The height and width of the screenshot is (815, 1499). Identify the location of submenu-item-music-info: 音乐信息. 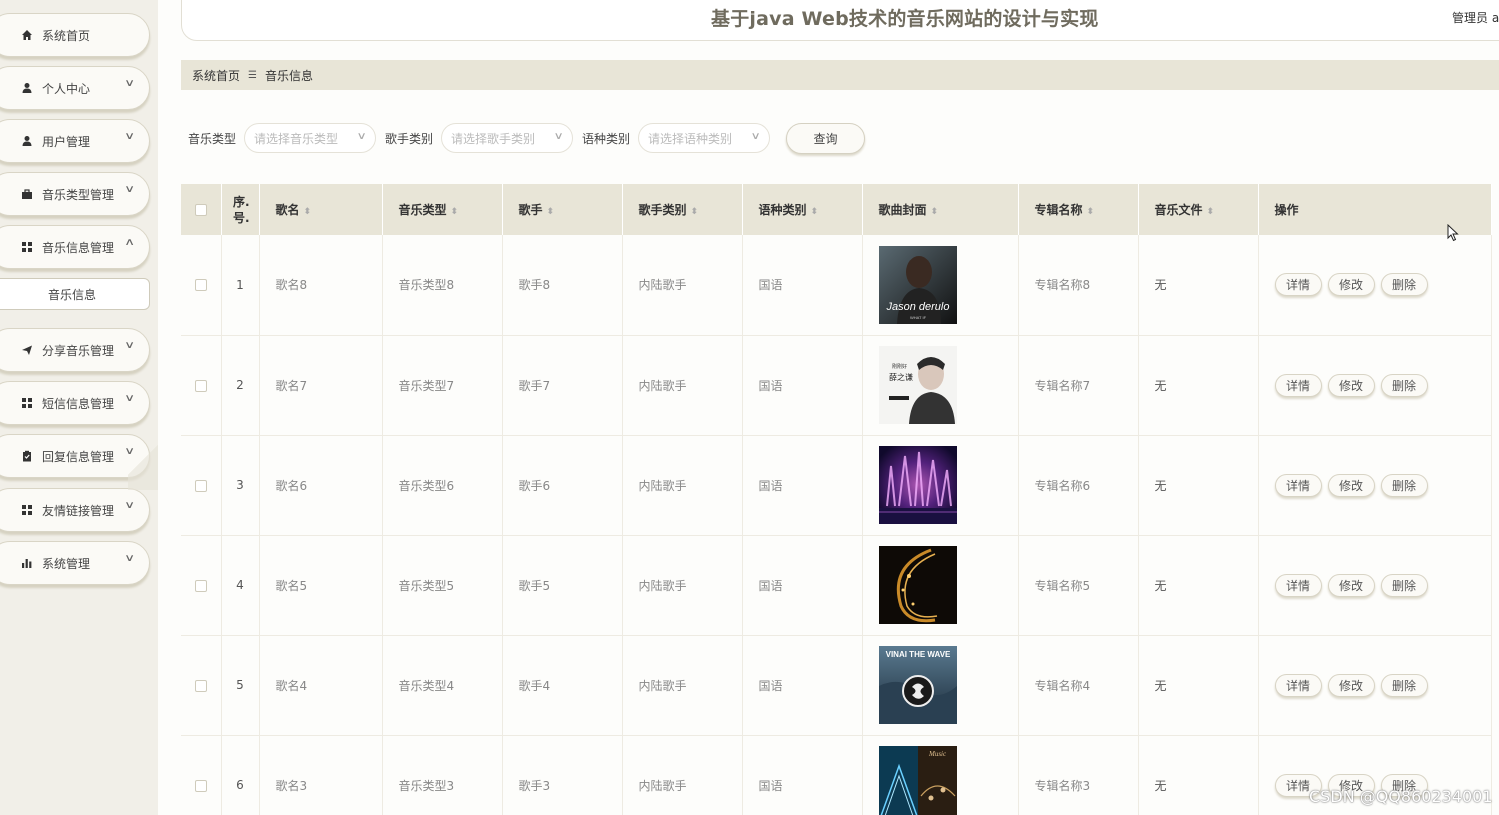
(75, 294).